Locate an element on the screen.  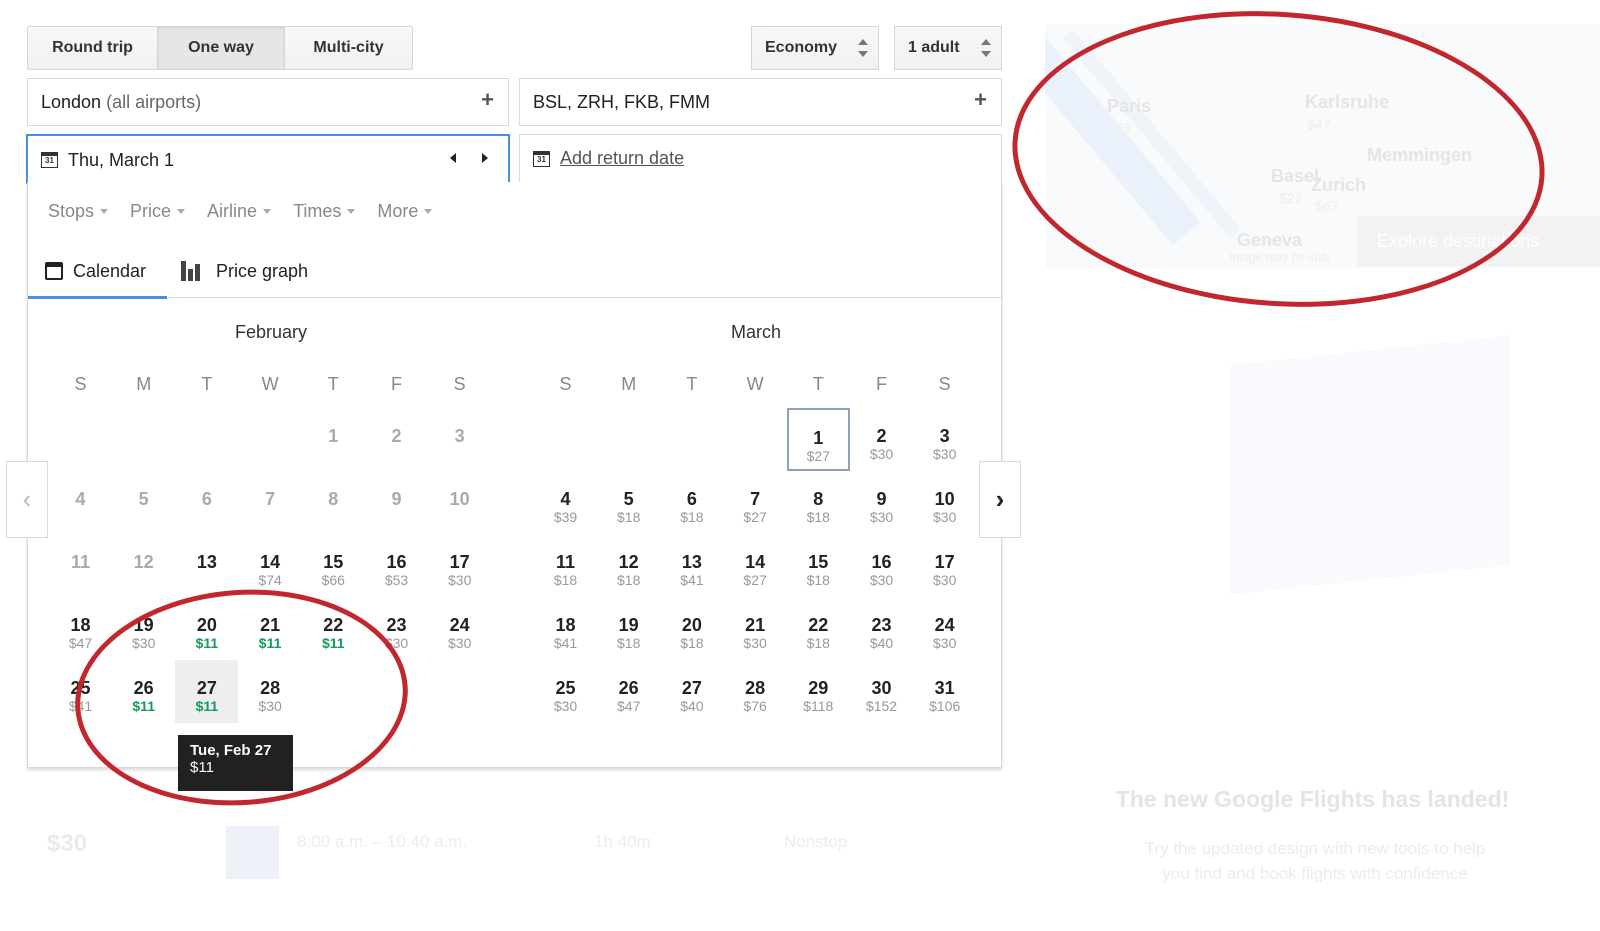
day-price: $152 is located at coordinates (881, 706).